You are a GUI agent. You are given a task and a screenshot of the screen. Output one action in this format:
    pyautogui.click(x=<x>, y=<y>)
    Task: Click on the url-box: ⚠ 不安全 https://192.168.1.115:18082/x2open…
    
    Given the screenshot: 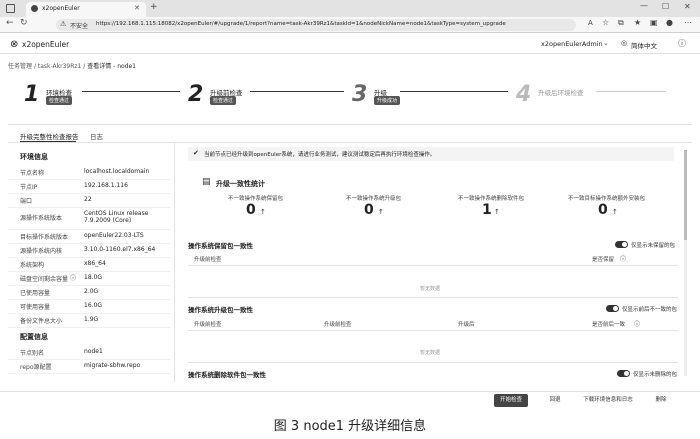 What is the action you would take?
    pyautogui.click(x=316, y=25)
    